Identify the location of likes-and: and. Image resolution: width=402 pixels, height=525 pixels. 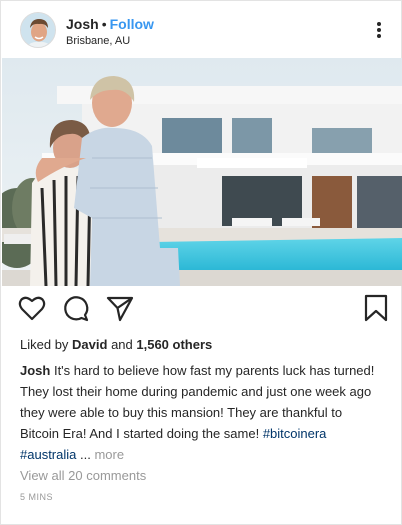
(122, 344).